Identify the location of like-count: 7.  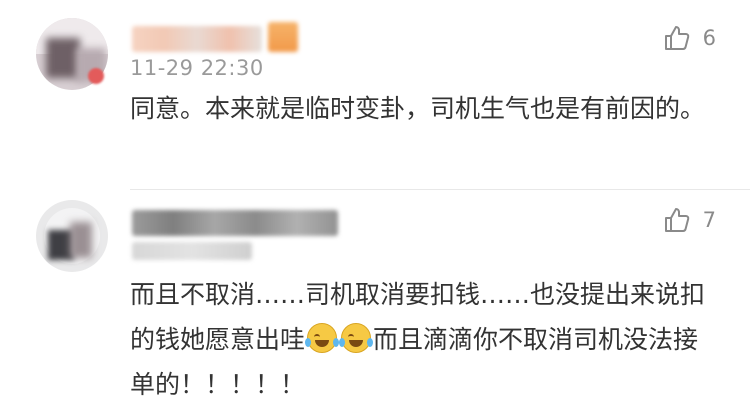
(709, 220).